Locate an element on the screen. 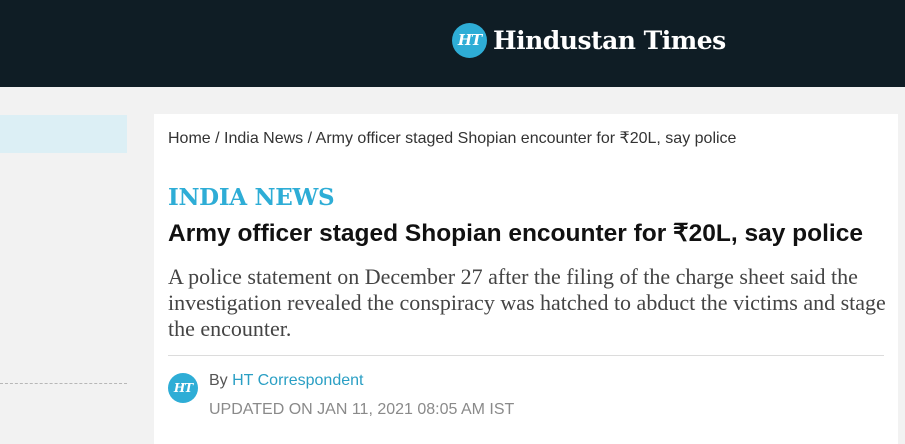 Image resolution: width=905 pixels, height=444 pixels. site-logo: HT Hindustan Times is located at coordinates (589, 40).